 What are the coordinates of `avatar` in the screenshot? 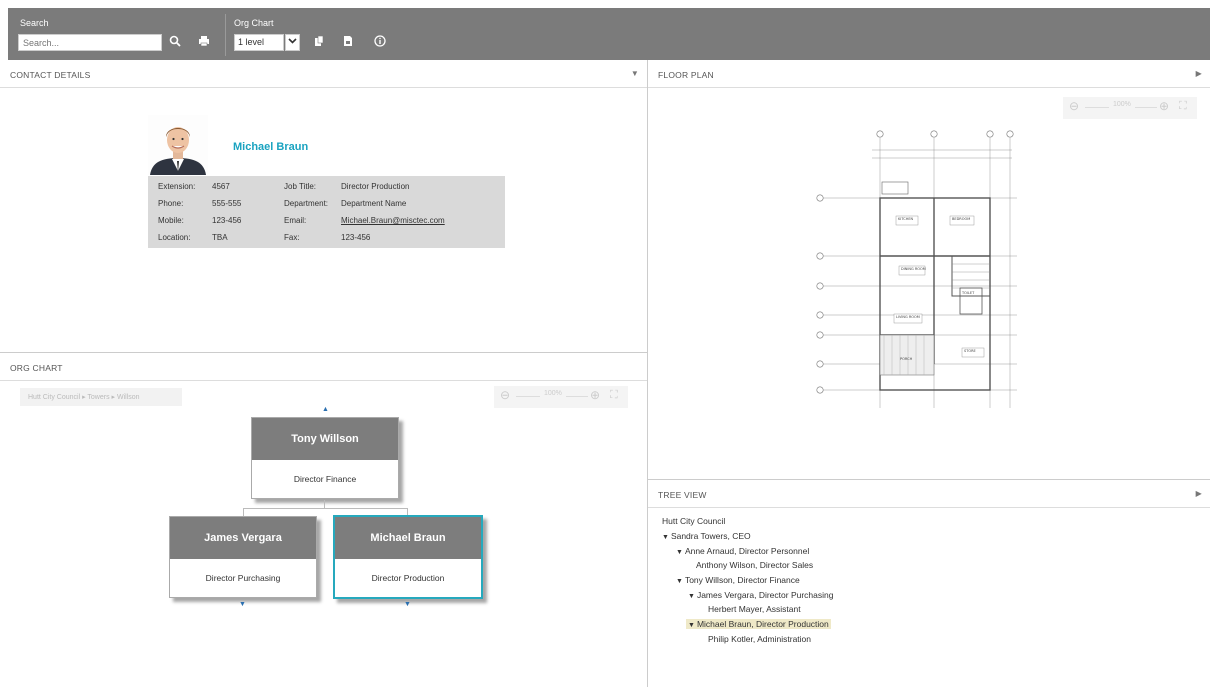 It's located at (178, 145).